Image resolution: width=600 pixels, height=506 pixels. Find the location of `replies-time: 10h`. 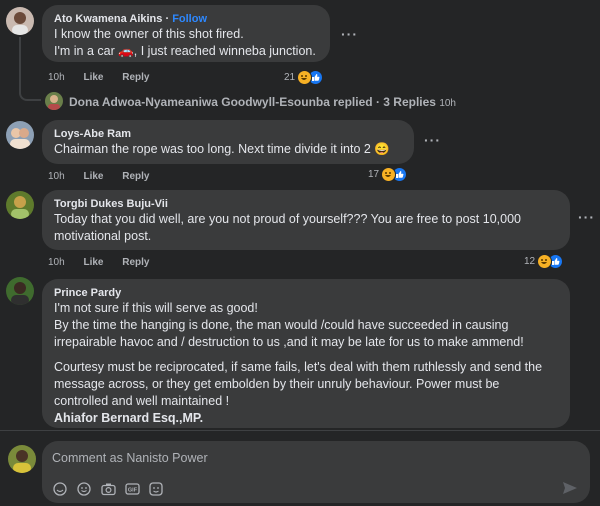

replies-time: 10h is located at coordinates (447, 103).